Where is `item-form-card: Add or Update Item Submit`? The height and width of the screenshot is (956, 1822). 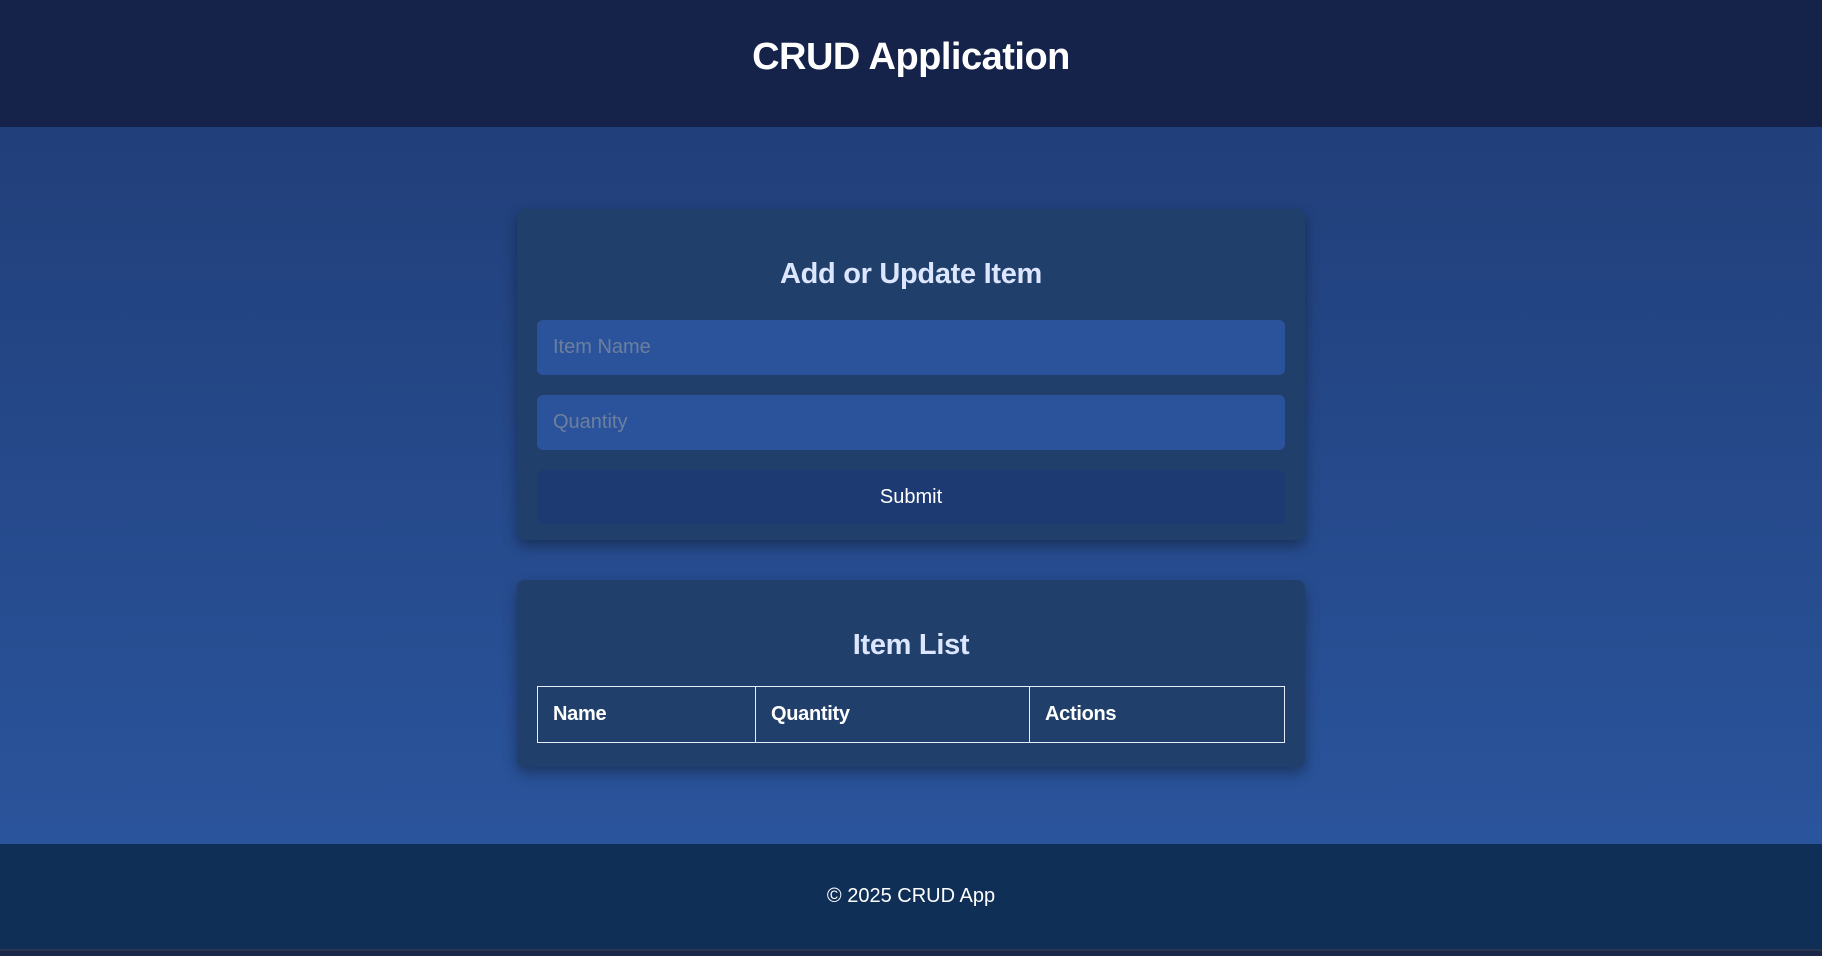 item-form-card: Add or Update Item Submit is located at coordinates (911, 374).